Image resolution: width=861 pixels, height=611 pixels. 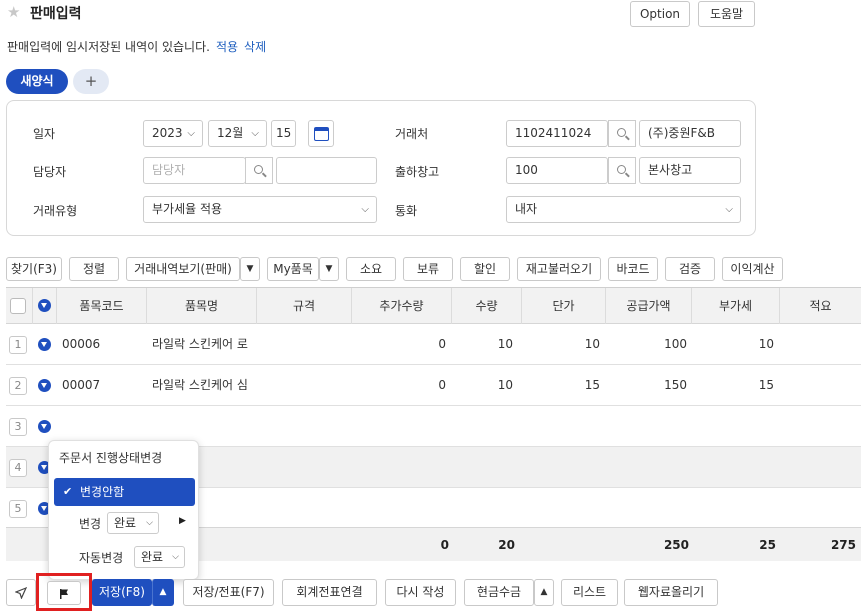 I want to click on row-number: 4, so click(x=18, y=468).